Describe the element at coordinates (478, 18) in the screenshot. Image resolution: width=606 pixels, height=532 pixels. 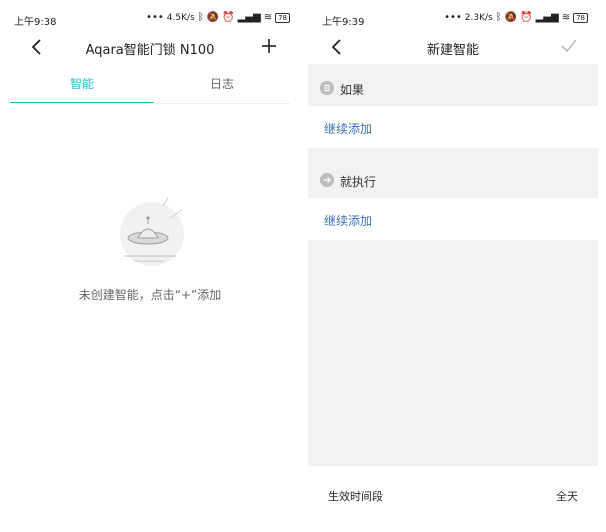
I see `network-speed: 2.3K/s` at that location.